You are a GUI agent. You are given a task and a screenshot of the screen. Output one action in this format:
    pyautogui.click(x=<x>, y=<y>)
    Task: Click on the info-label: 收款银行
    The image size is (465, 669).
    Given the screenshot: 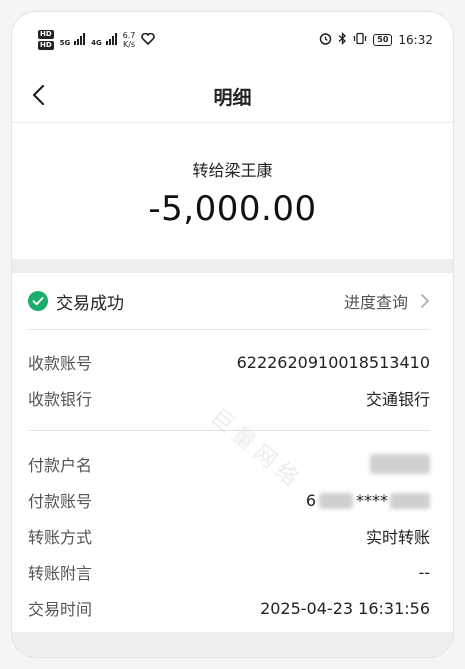 What is the action you would take?
    pyautogui.click(x=60, y=399)
    